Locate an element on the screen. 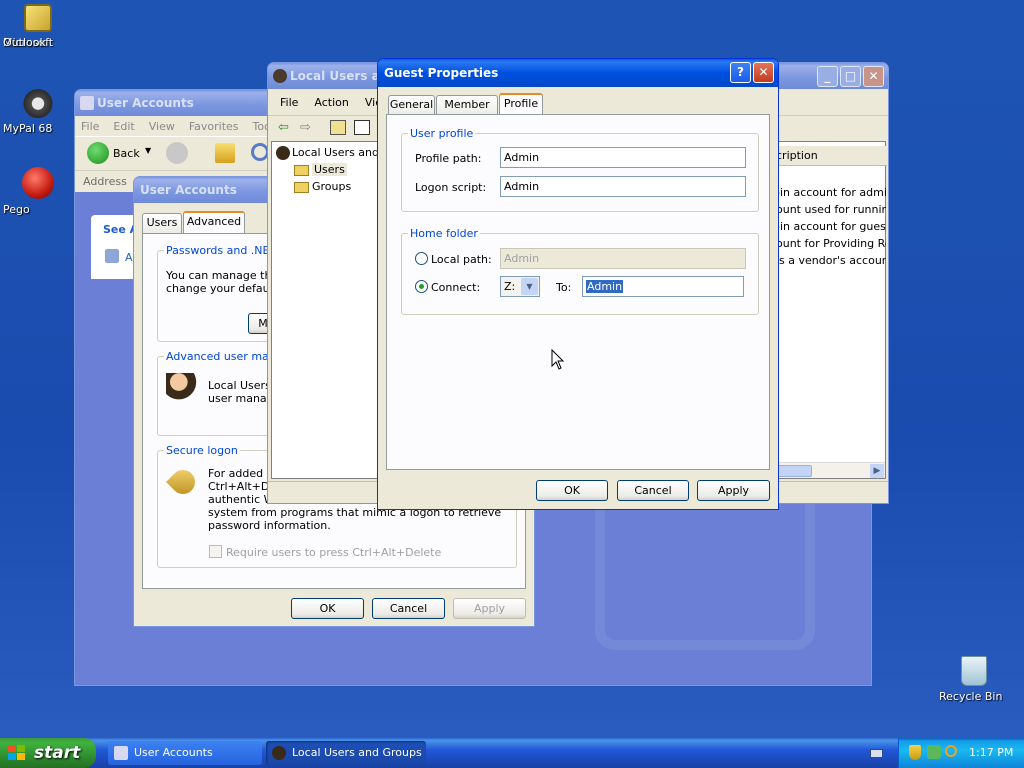  show-hide-tree-icon is located at coordinates (362, 127).